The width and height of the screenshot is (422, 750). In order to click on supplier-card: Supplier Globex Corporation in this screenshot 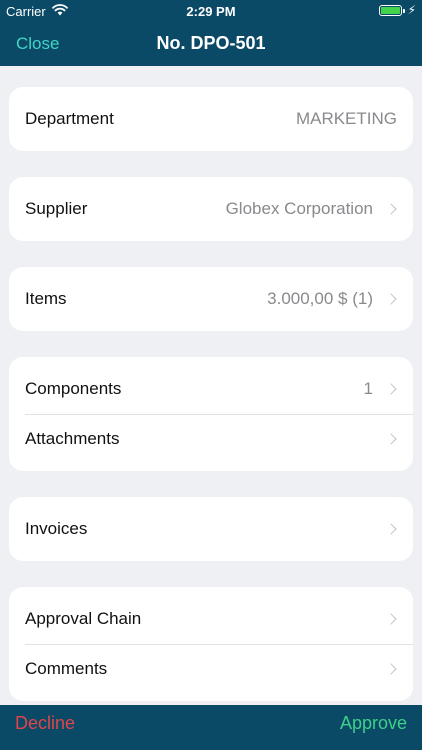, I will do `click(211, 209)`.